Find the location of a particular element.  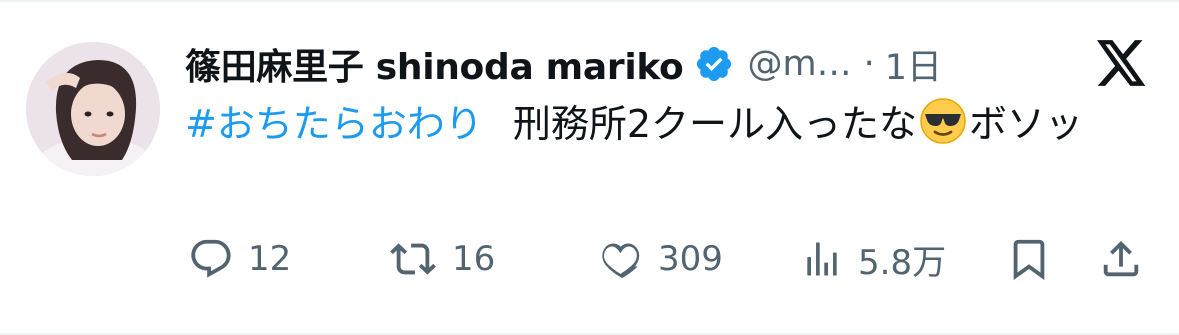

reply-icon is located at coordinates (211, 259).